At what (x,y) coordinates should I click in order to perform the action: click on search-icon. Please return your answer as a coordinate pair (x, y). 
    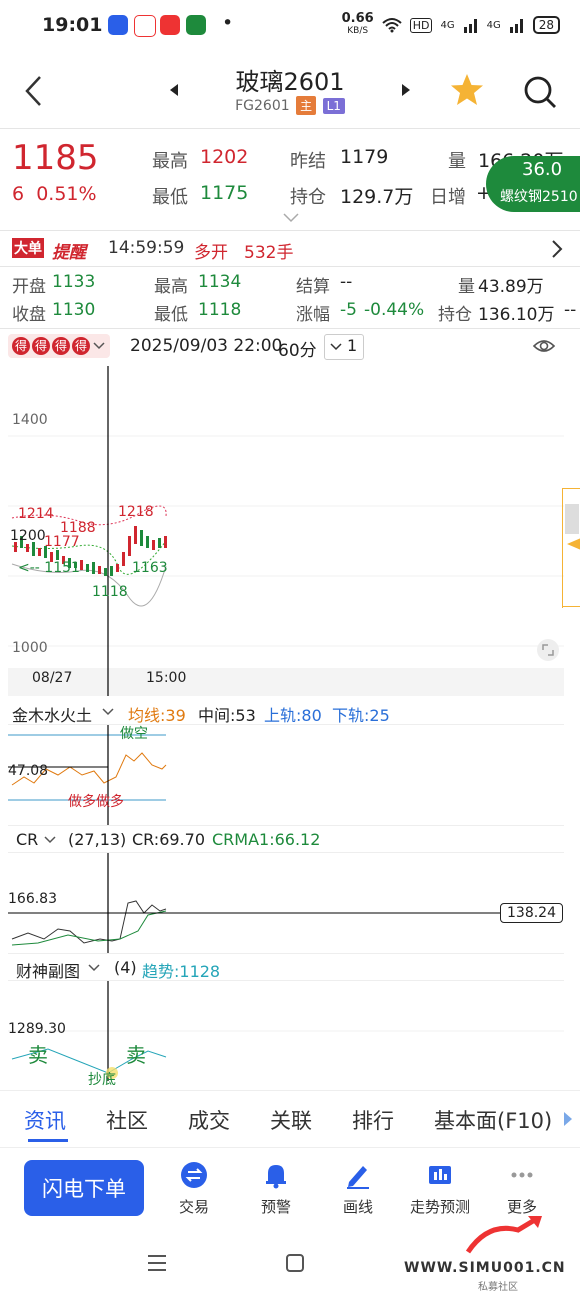
    Looking at the image, I should click on (540, 92).